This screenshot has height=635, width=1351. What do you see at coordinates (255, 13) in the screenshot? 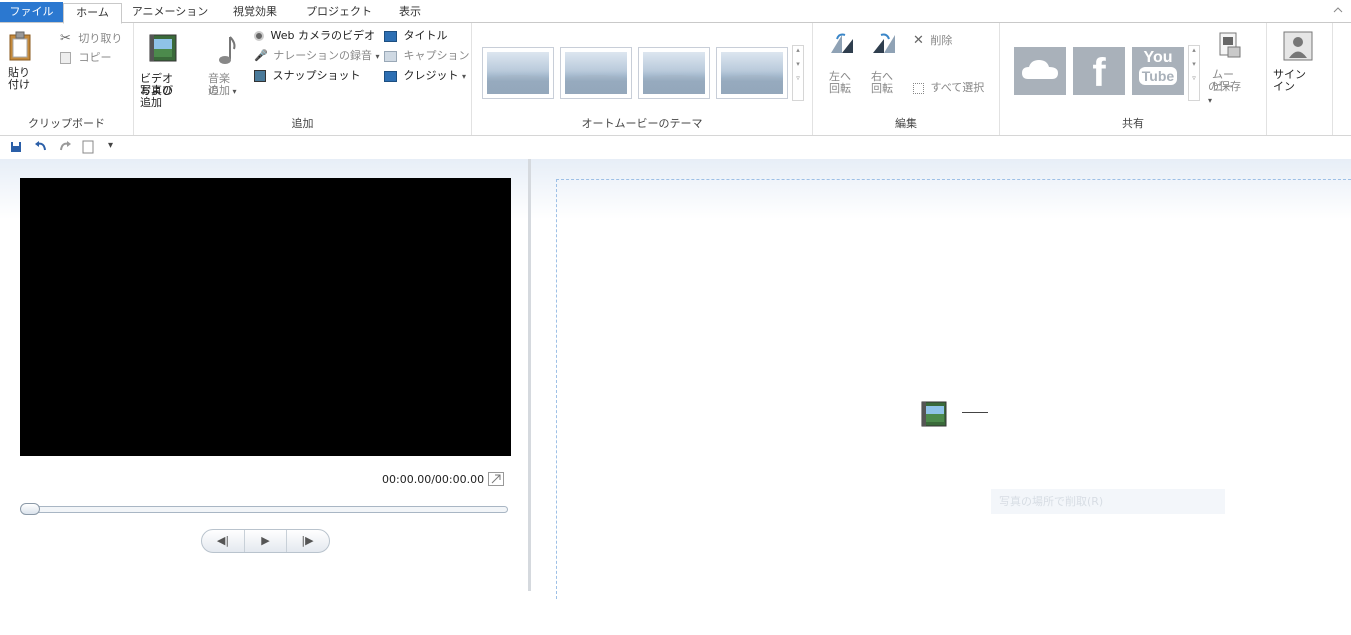
I see `tab-visual-effects: 視覚効果` at bounding box center [255, 13].